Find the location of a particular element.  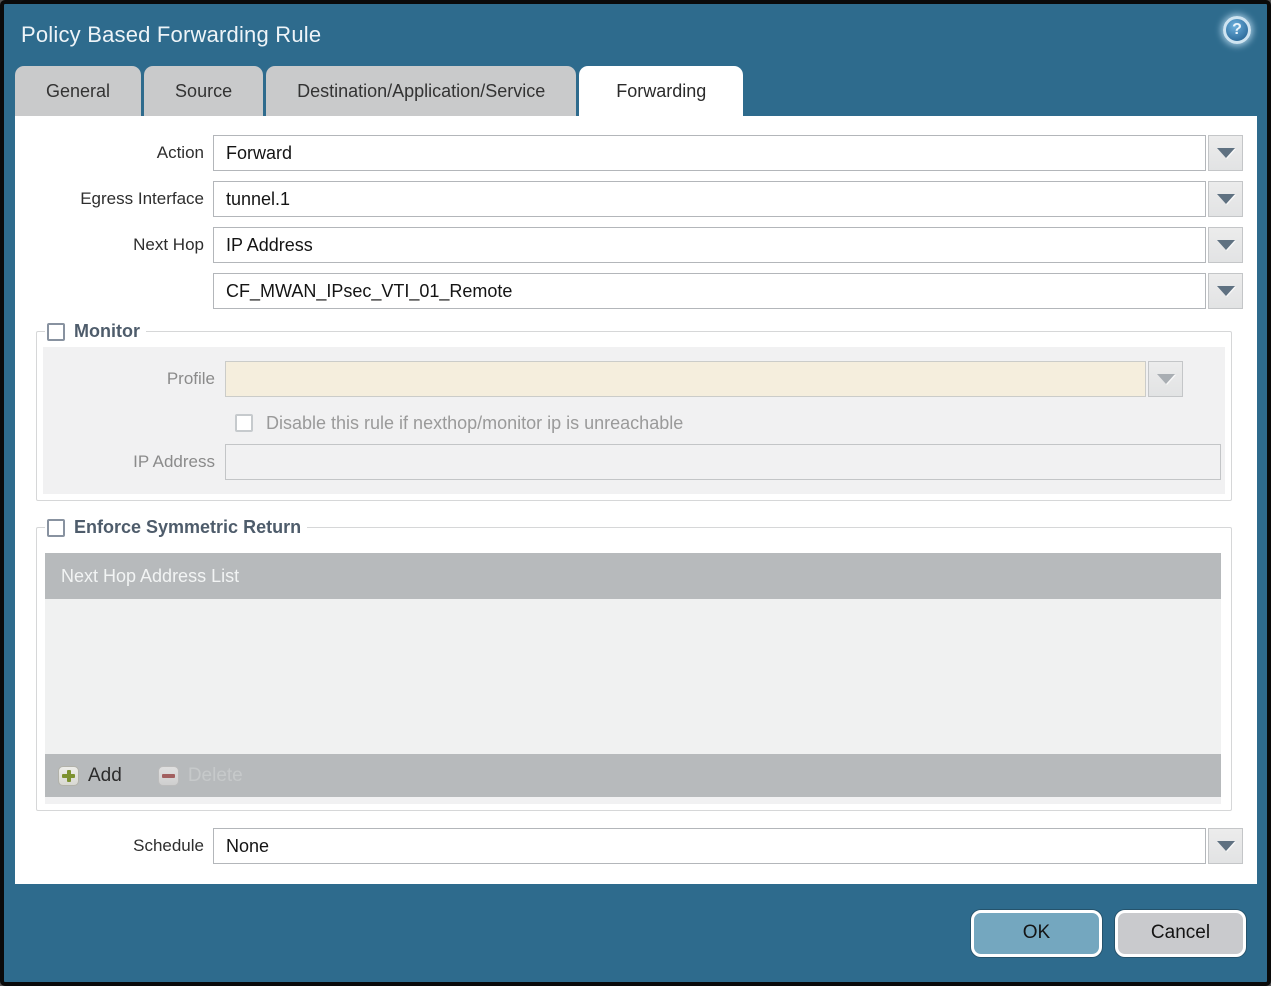

action-dropdown-trigger is located at coordinates (1225, 153).